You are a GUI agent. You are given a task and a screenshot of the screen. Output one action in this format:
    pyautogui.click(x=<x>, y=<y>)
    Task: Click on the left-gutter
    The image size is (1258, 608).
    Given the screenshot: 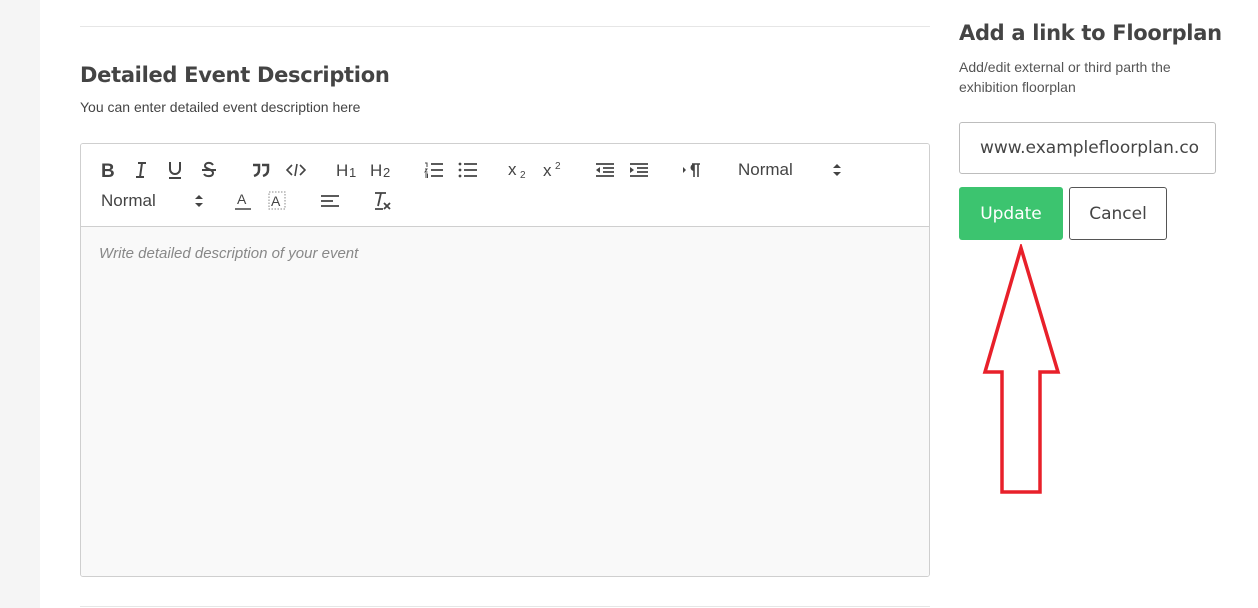 What is the action you would take?
    pyautogui.click(x=20, y=304)
    